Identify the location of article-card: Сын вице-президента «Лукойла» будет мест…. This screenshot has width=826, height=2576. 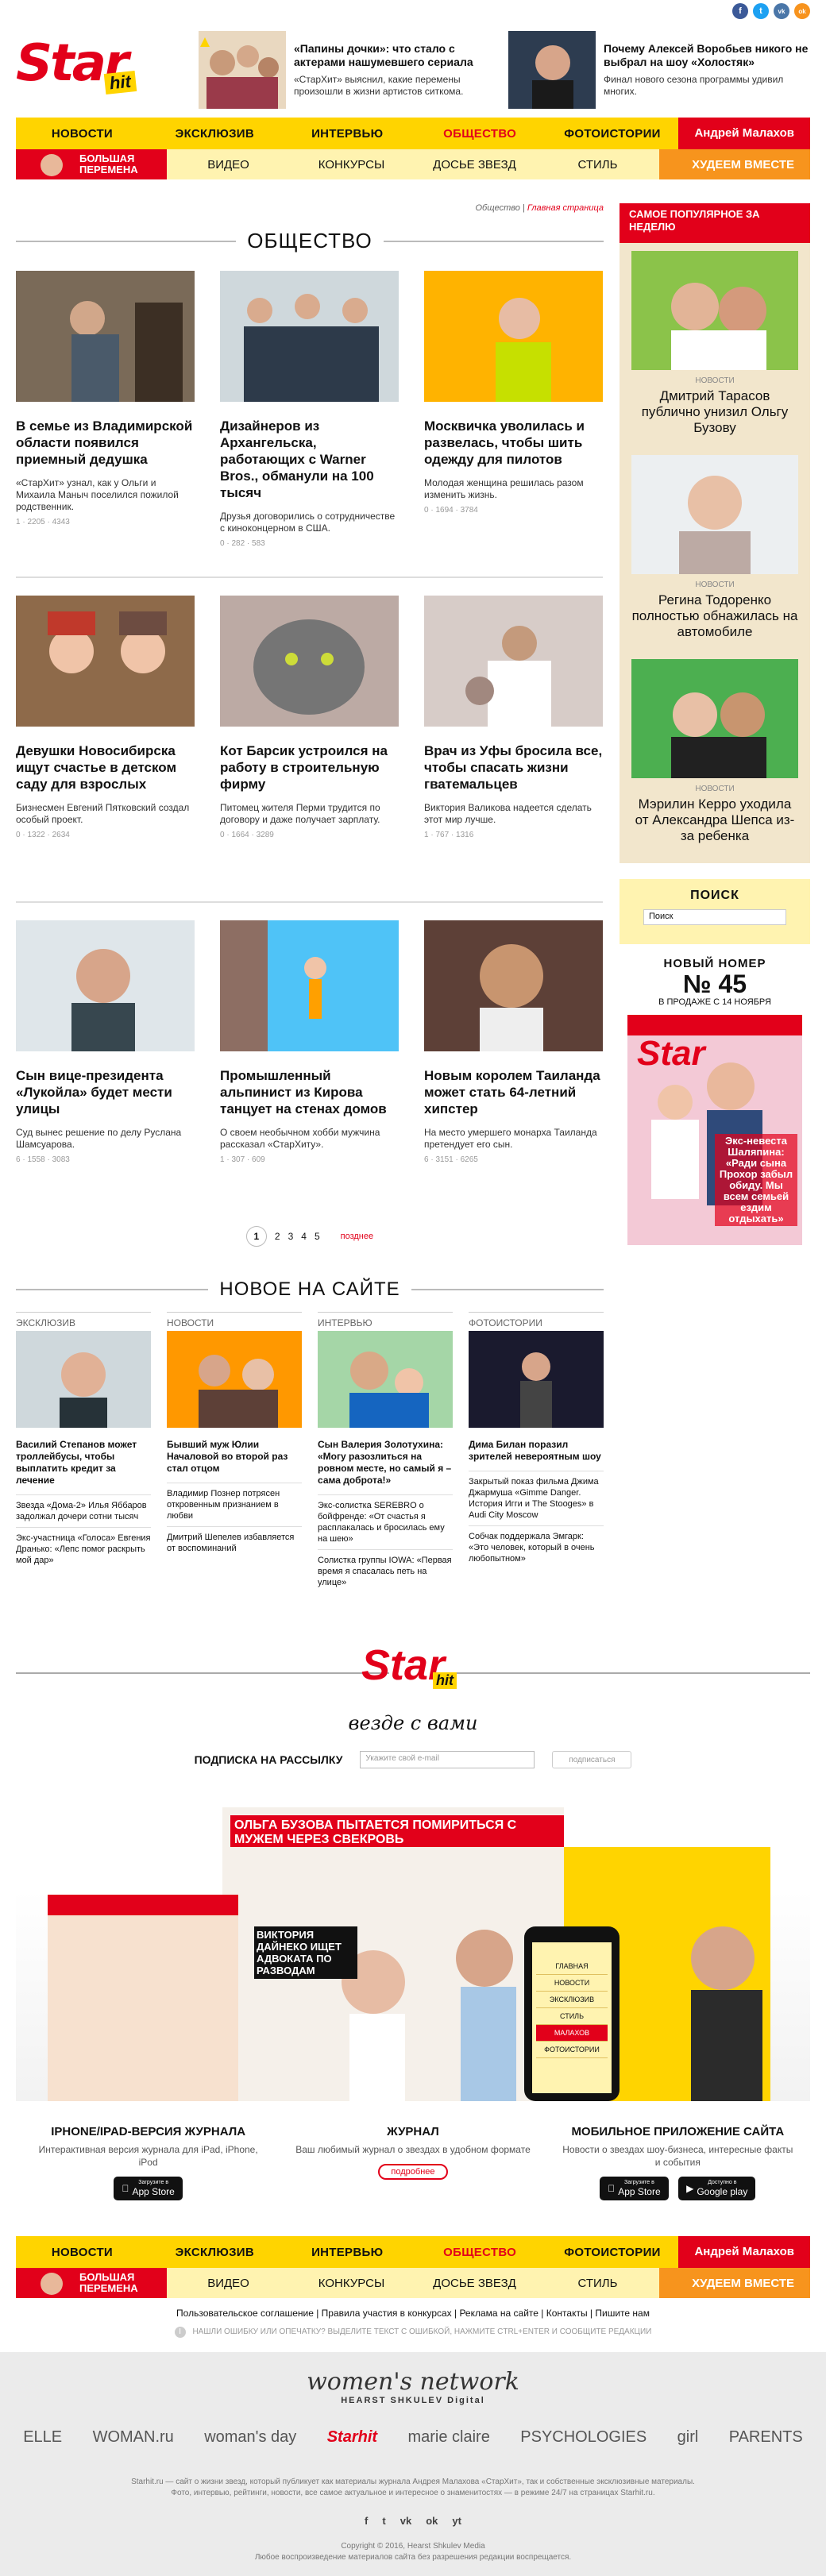
(105, 1073).